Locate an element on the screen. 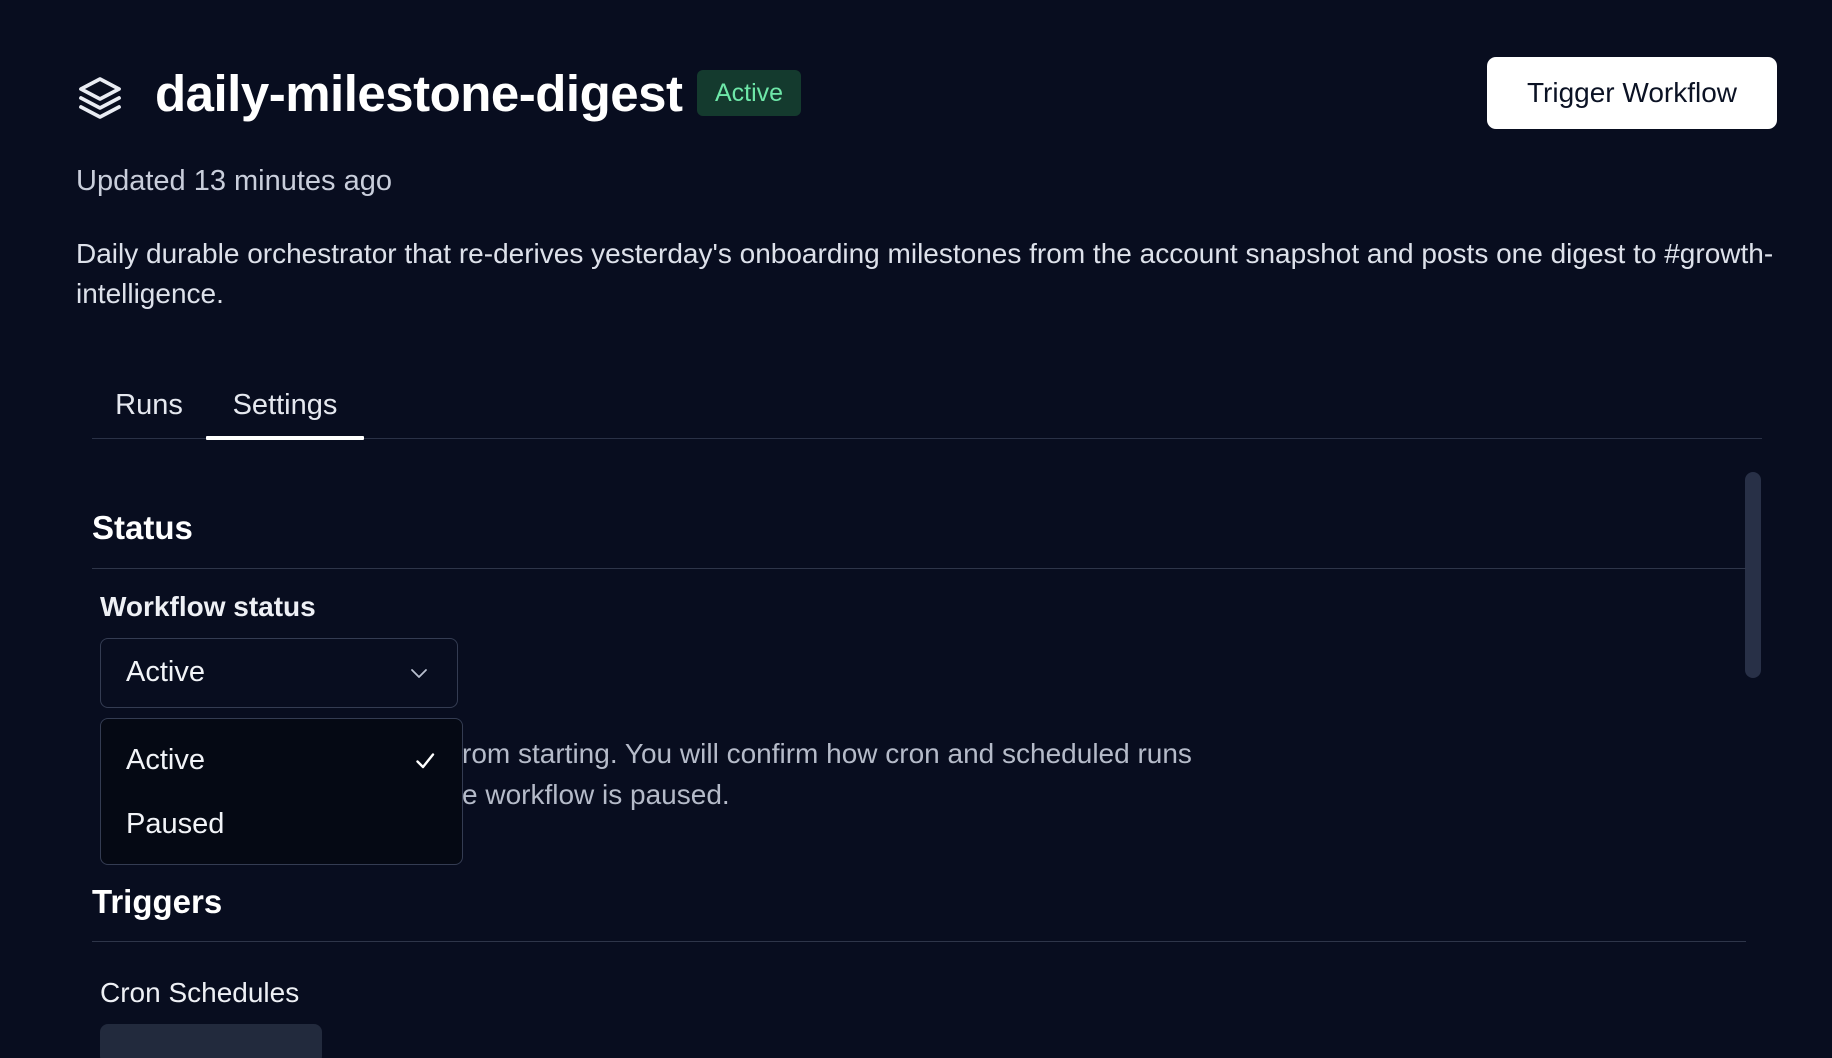  tab-bar: Runs Settings is located at coordinates (927, 410).